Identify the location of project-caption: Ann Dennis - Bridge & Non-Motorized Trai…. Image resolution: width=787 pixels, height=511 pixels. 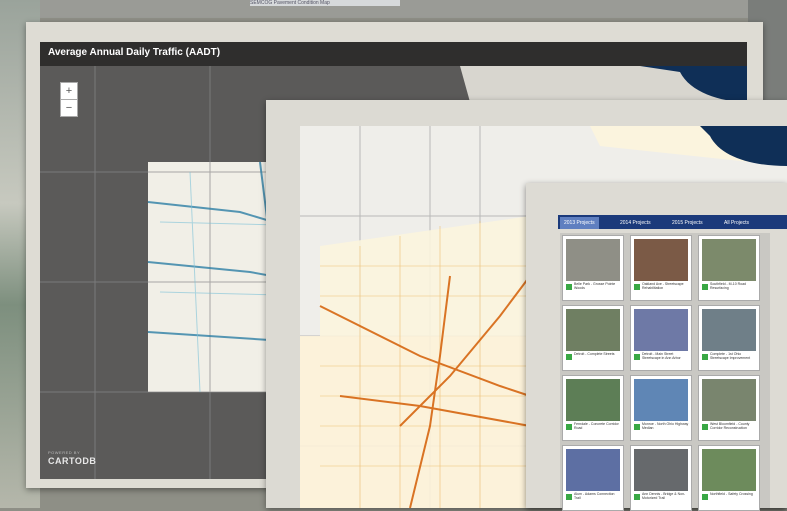
(664, 496).